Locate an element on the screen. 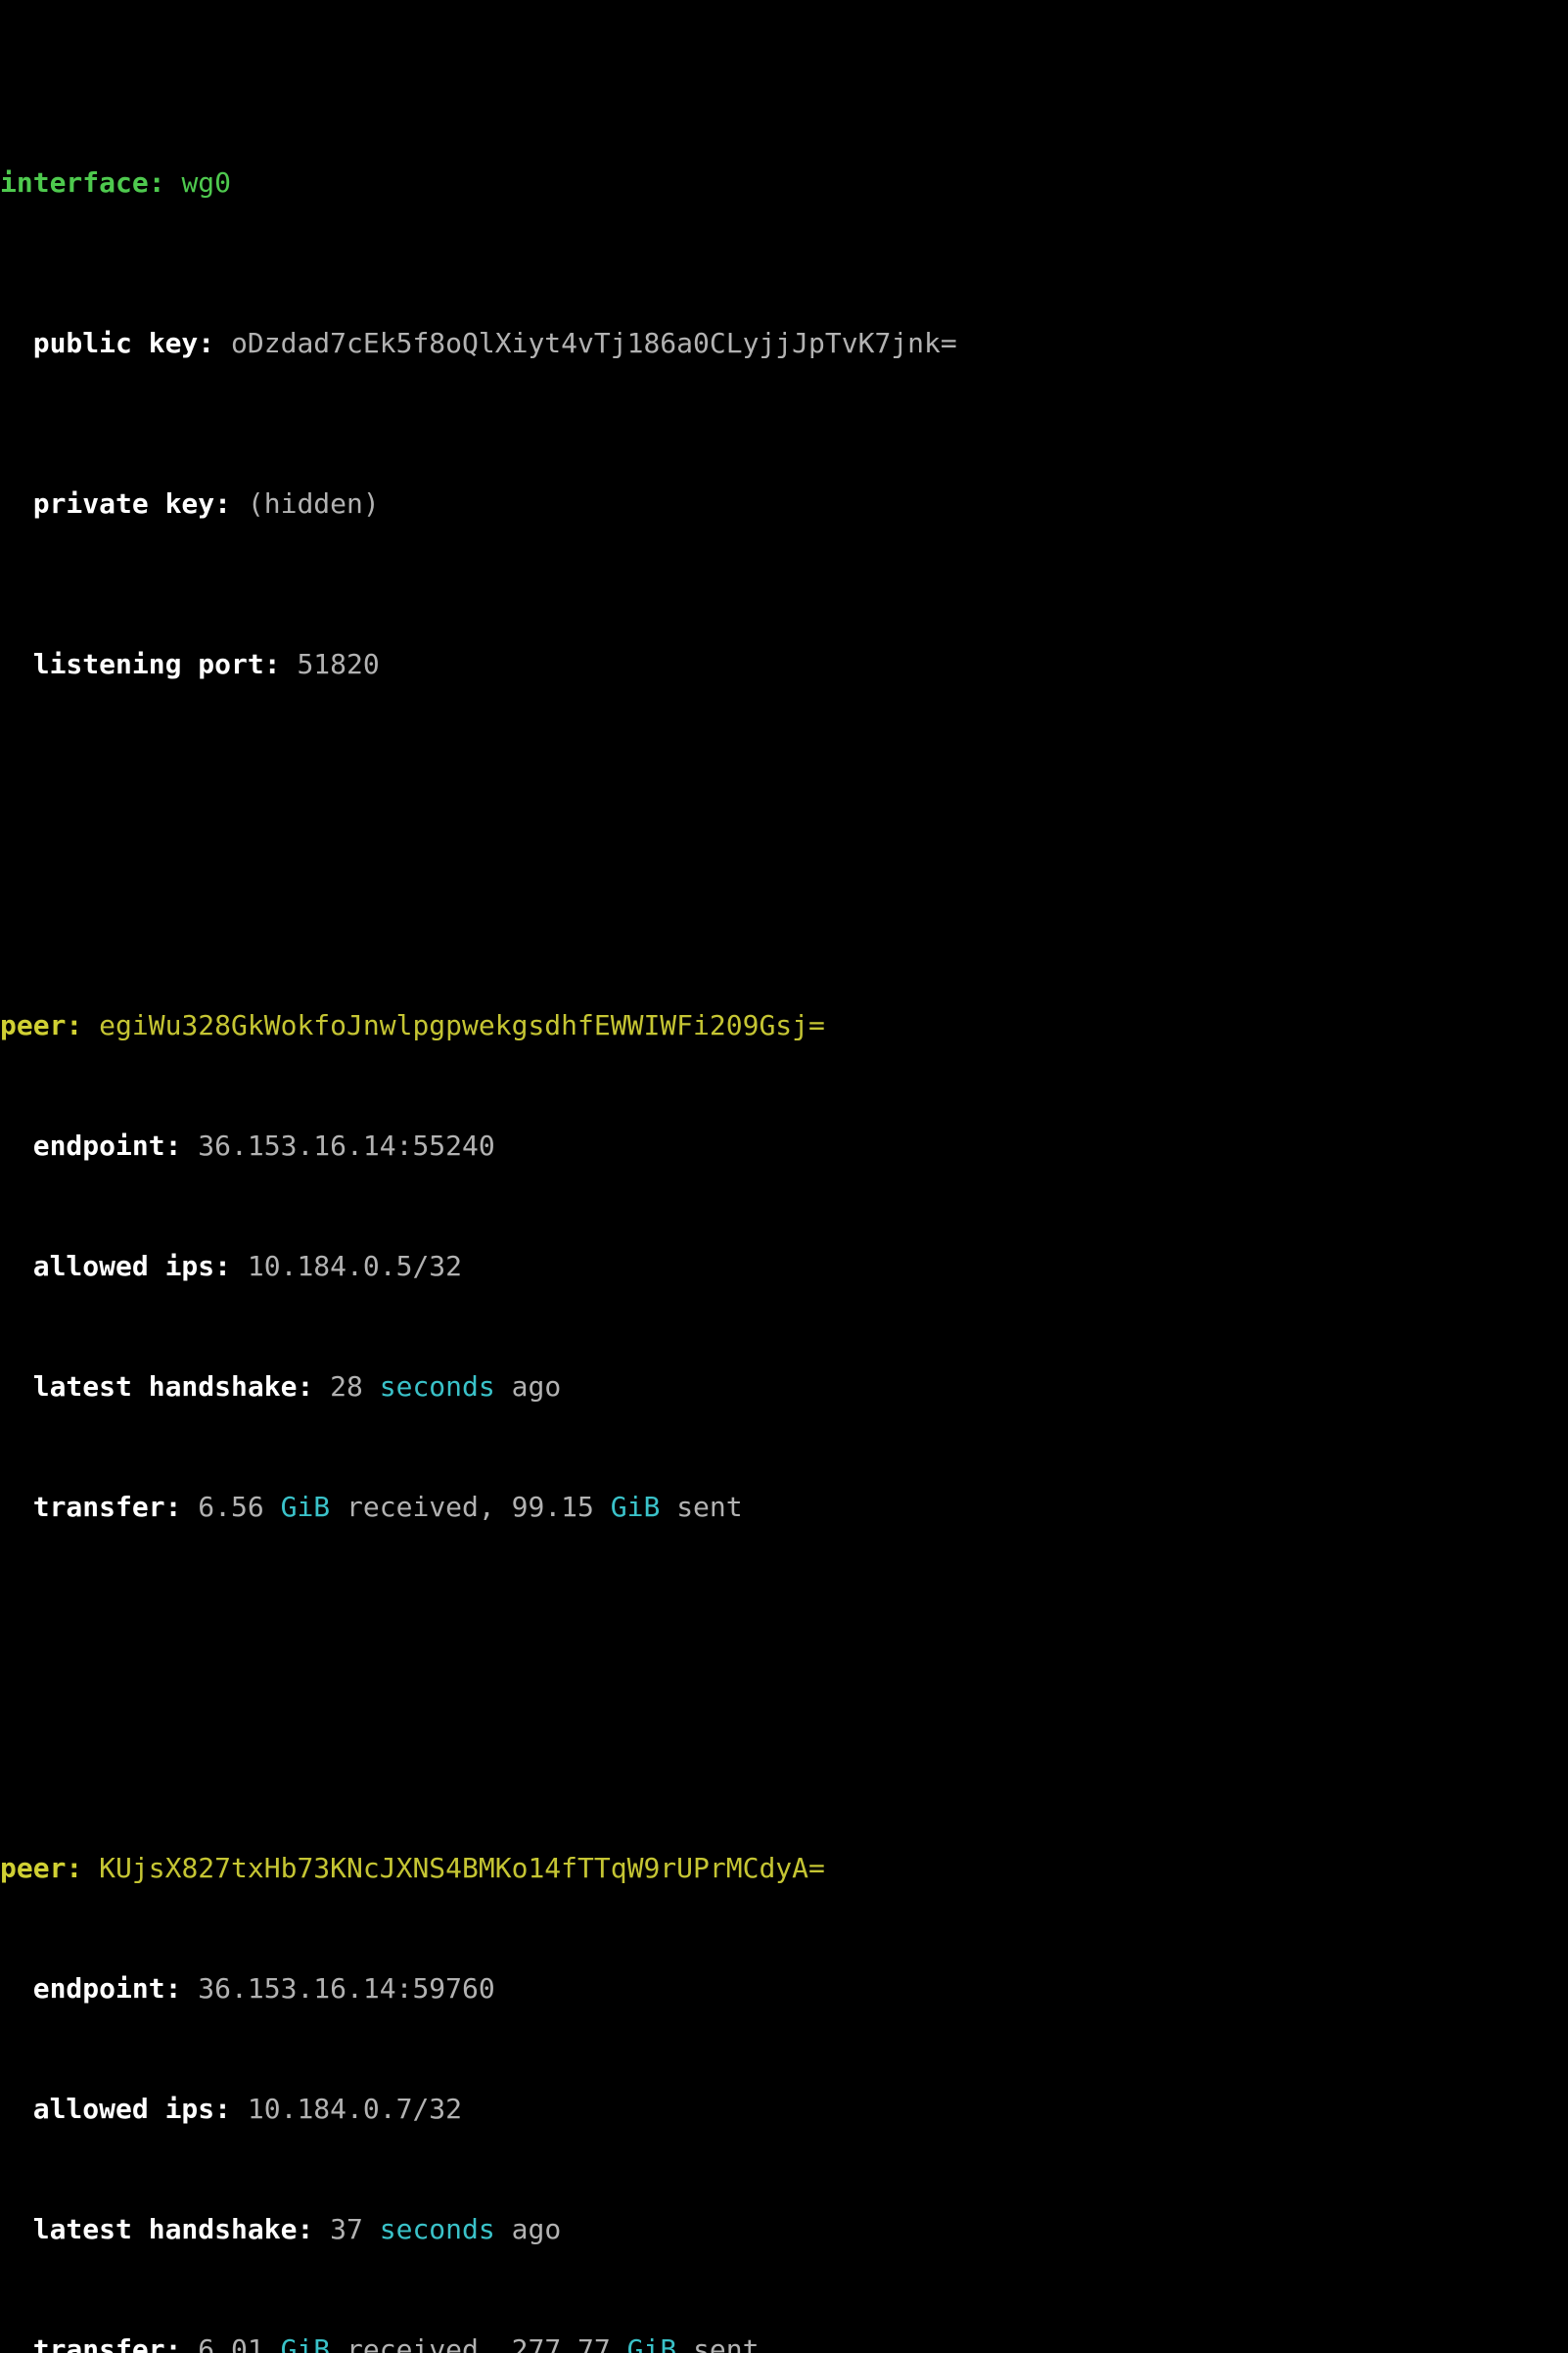 This screenshot has height=2353, width=1568. peer-allowed-ips-line: allowed ips: 10.184.0.5/32 is located at coordinates (784, 1266).